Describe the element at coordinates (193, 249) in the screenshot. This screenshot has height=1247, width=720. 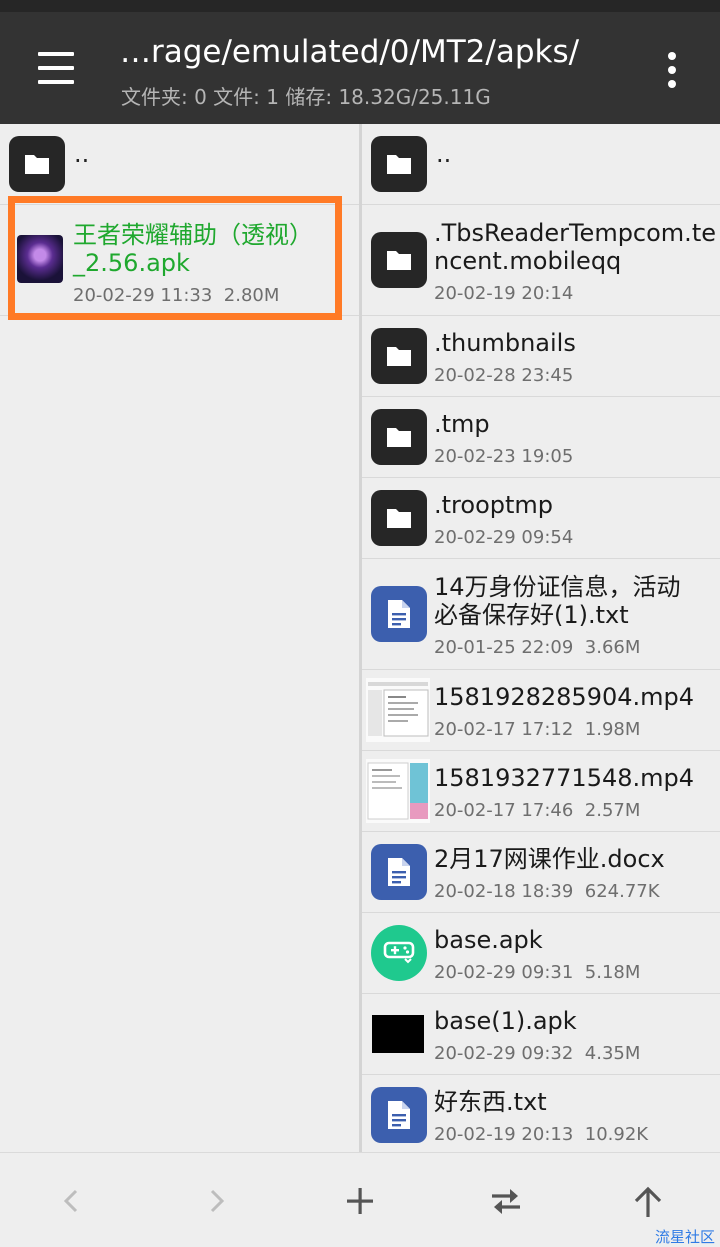
I see `file-name: 王者荣耀辅助（透视）_2.56.apk` at that location.